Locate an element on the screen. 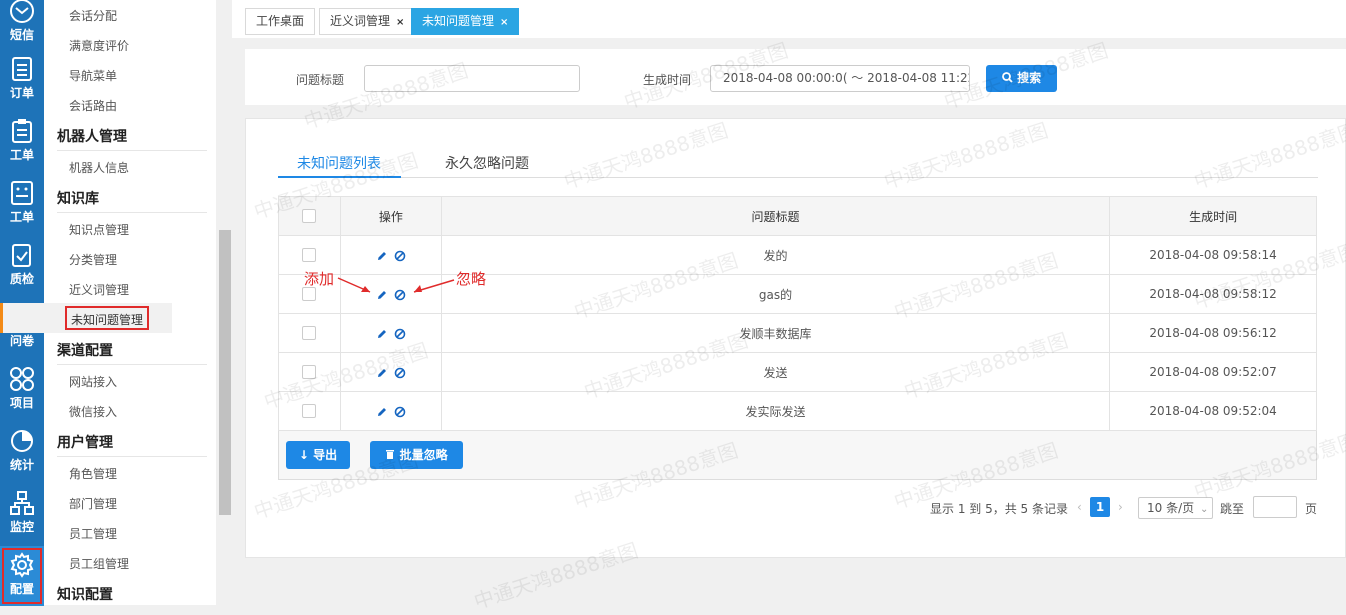 This screenshot has height=615, width=1346. row-time: 2018-04-08 09:56:12 is located at coordinates (1213, 333).